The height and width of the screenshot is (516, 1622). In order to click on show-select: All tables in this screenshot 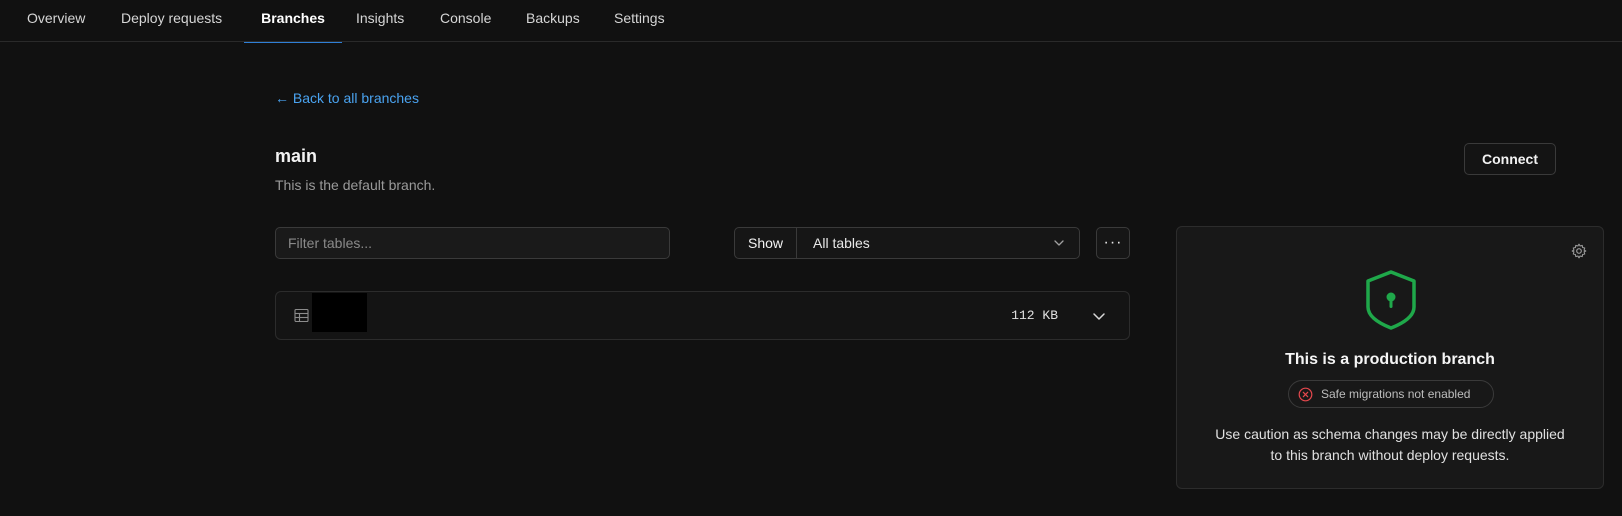, I will do `click(938, 243)`.